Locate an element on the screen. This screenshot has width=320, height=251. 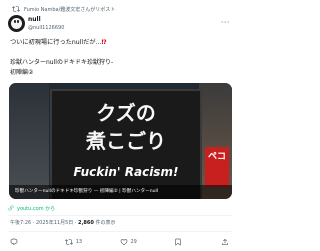
repost-count: 13 is located at coordinates (79, 242).